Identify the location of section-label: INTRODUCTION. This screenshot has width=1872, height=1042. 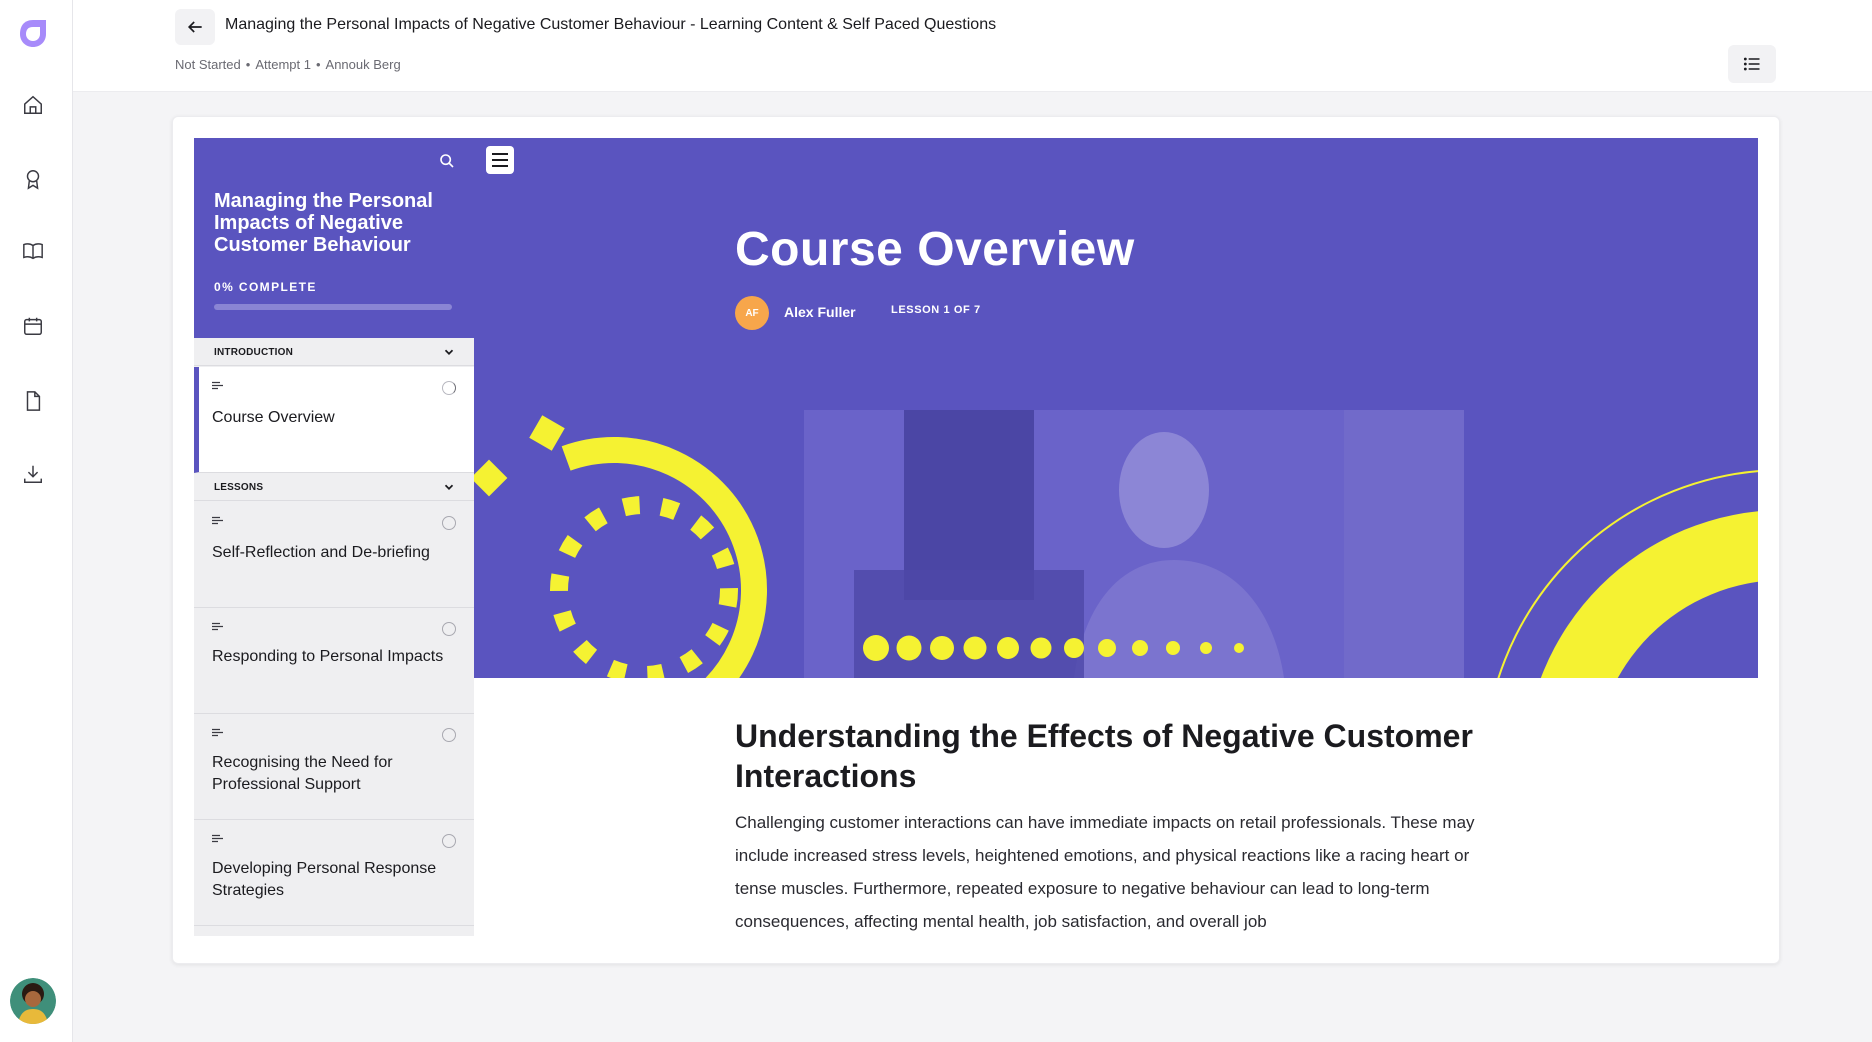
(254, 352).